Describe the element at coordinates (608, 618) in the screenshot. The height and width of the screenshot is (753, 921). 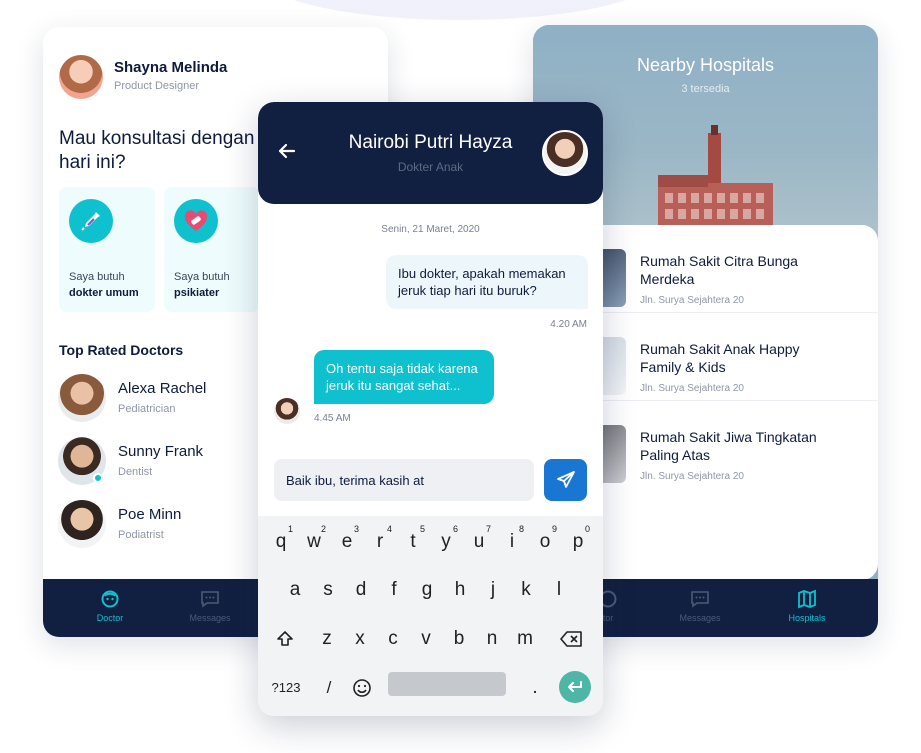
I see `nav-label: tor` at that location.